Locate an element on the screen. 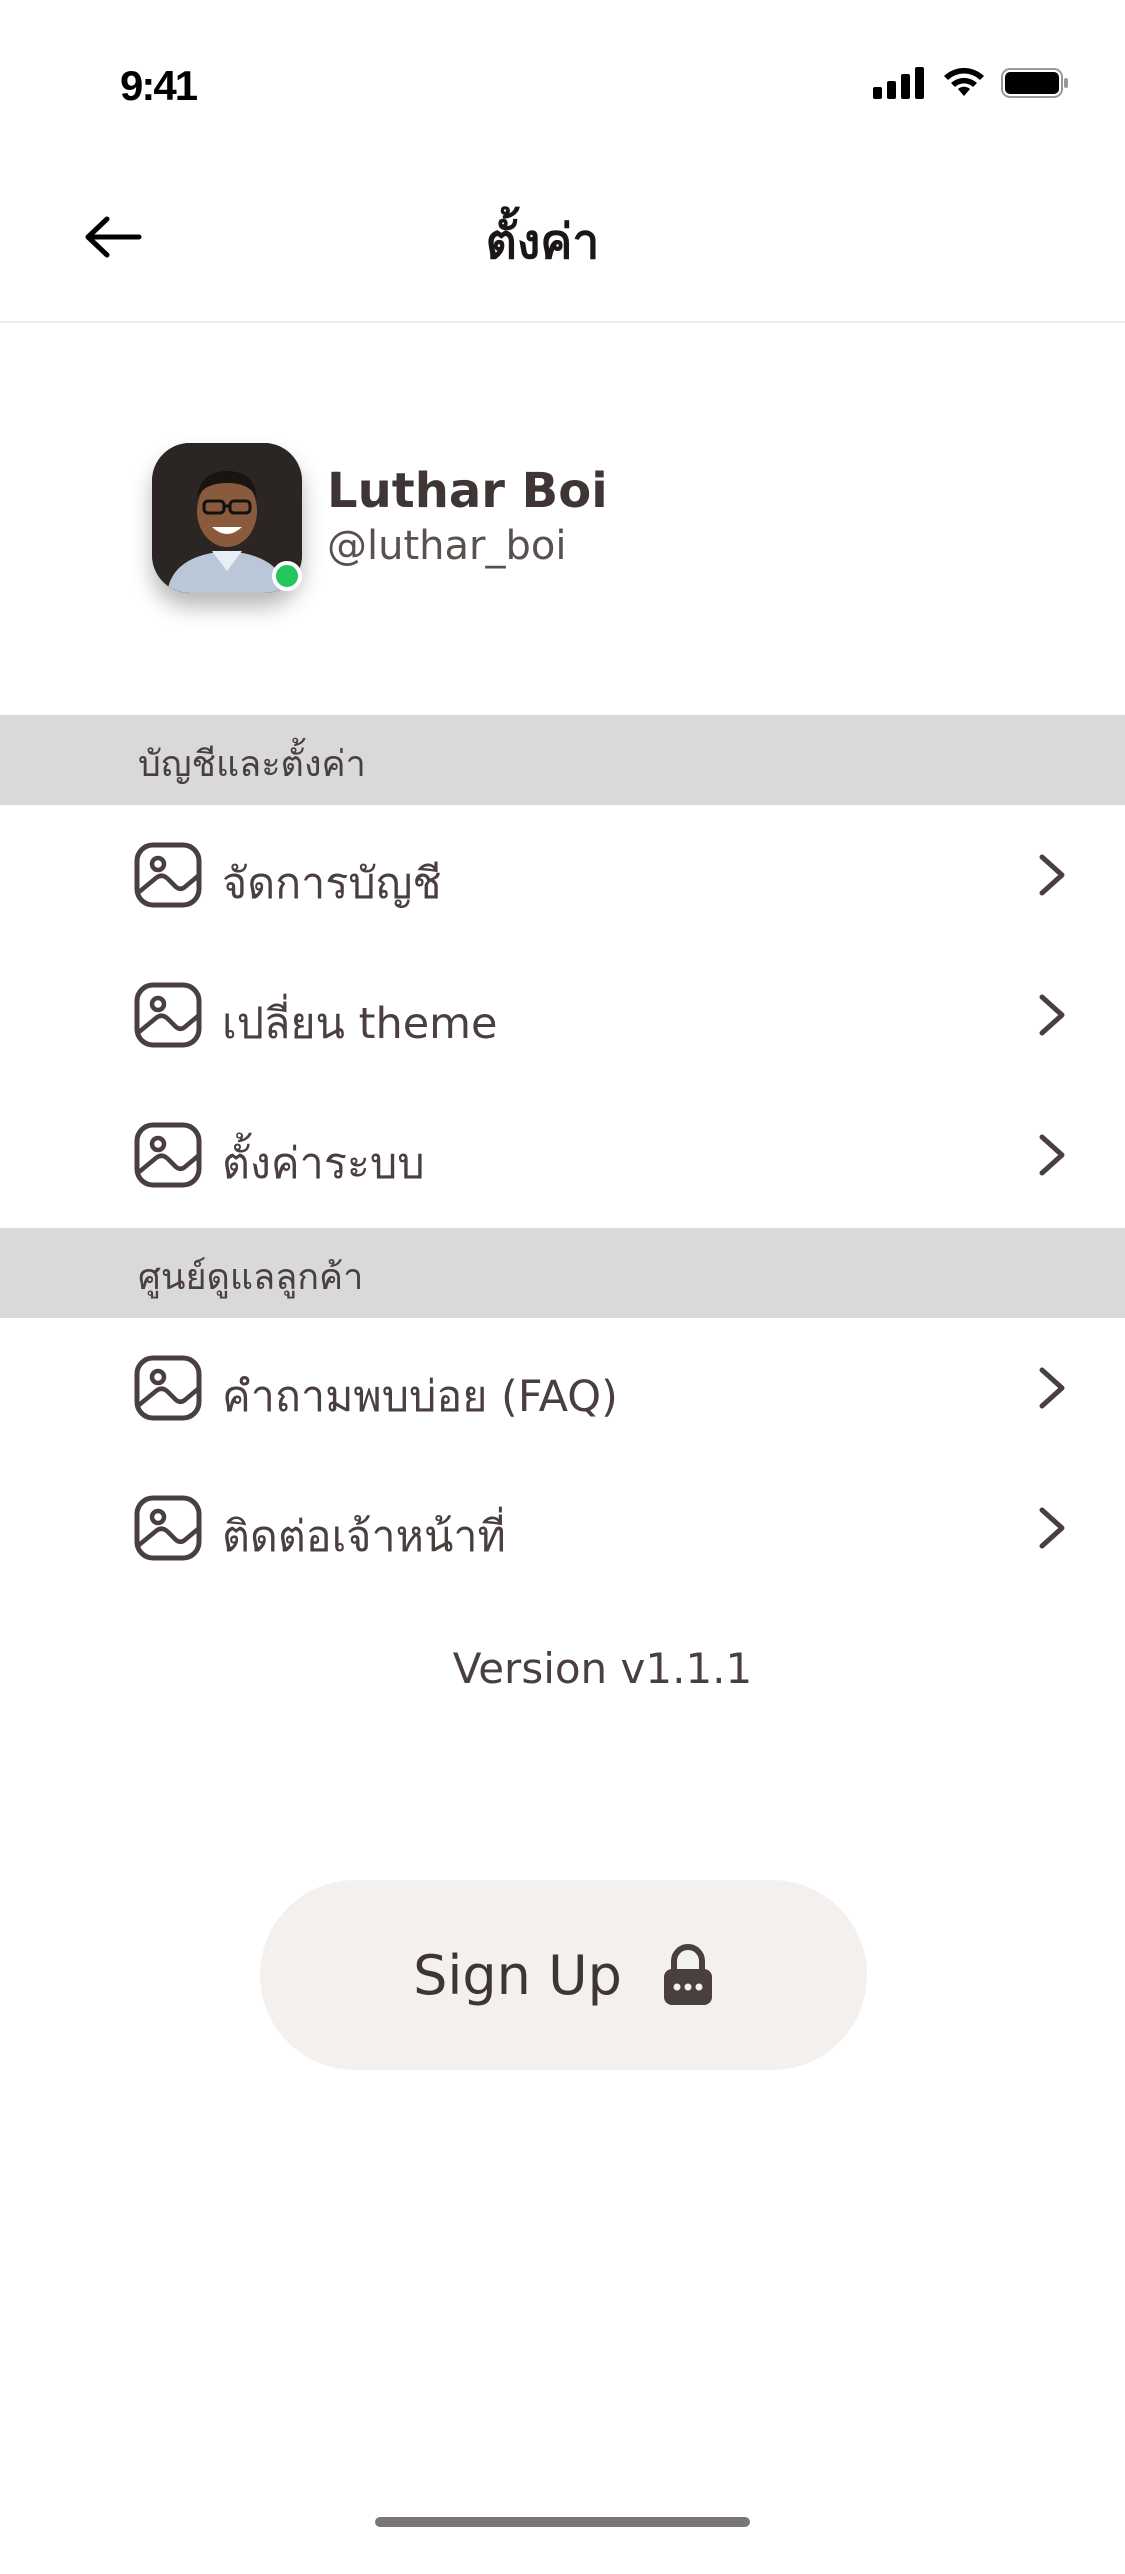 The width and height of the screenshot is (1125, 2574). home-indicator is located at coordinates (562, 2522).